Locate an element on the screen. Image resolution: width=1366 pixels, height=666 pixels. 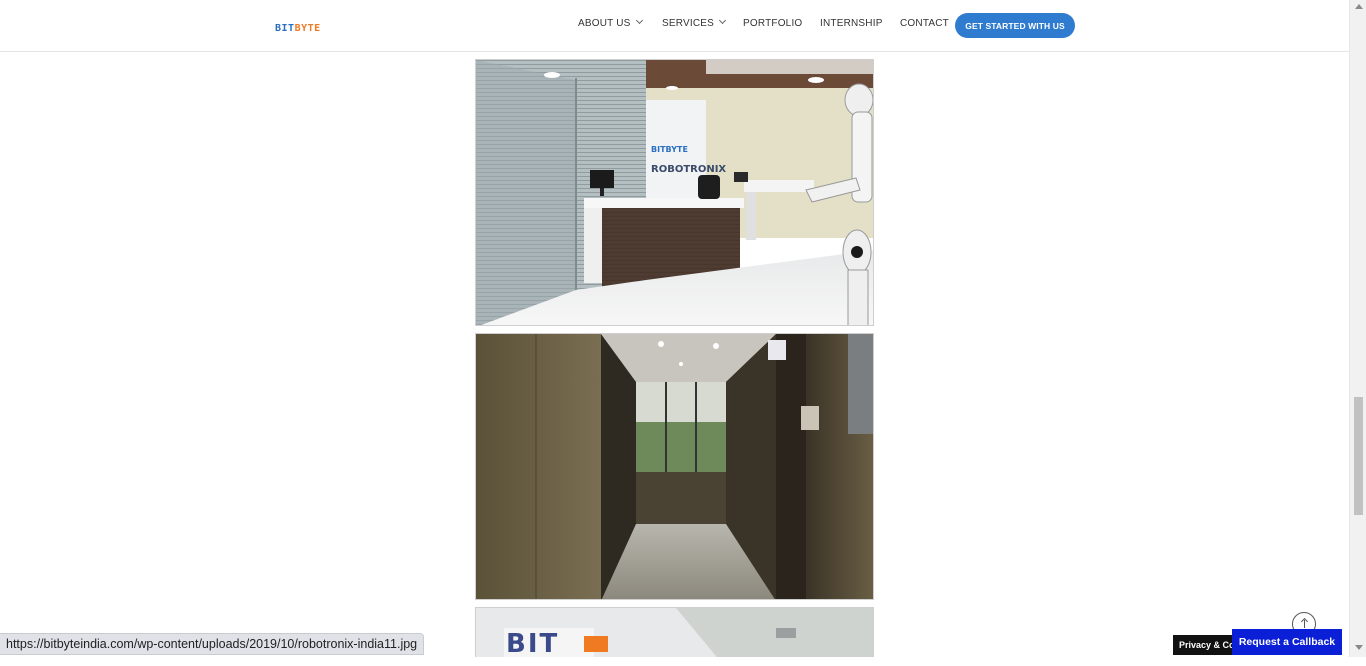
gallery-photo-reception: BITBYTE ROBOTRONIX is located at coordinates (674, 192).